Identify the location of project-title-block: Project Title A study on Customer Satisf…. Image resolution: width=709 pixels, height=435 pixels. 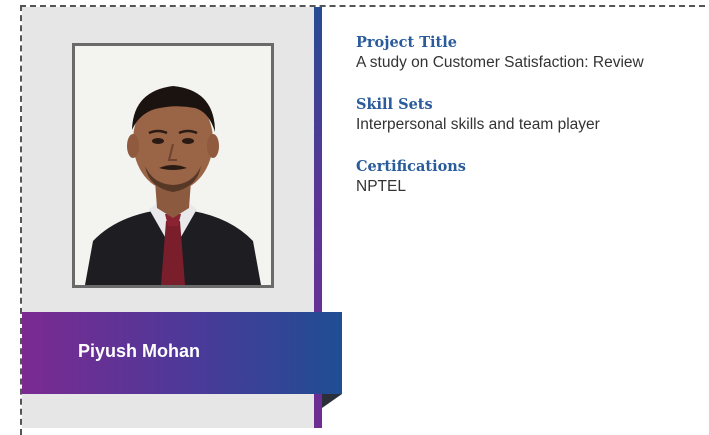
(528, 53).